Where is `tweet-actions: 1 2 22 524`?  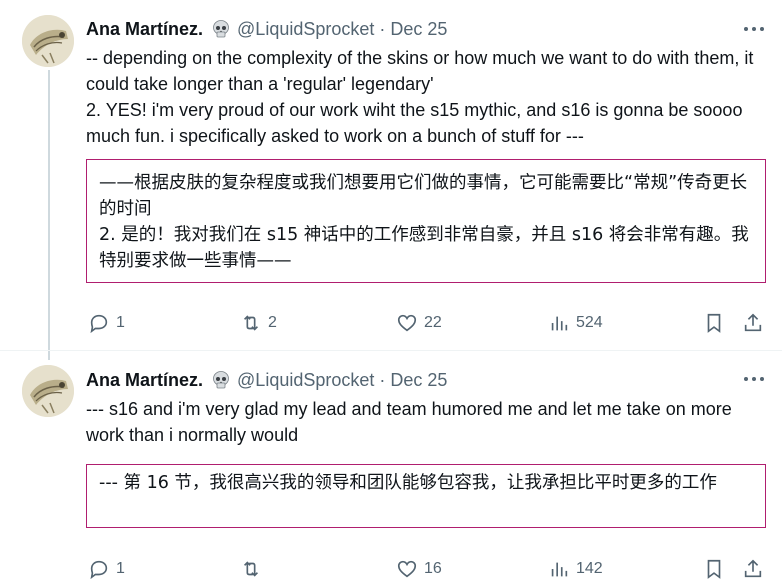 tweet-actions: 1 2 22 524 is located at coordinates (426, 323).